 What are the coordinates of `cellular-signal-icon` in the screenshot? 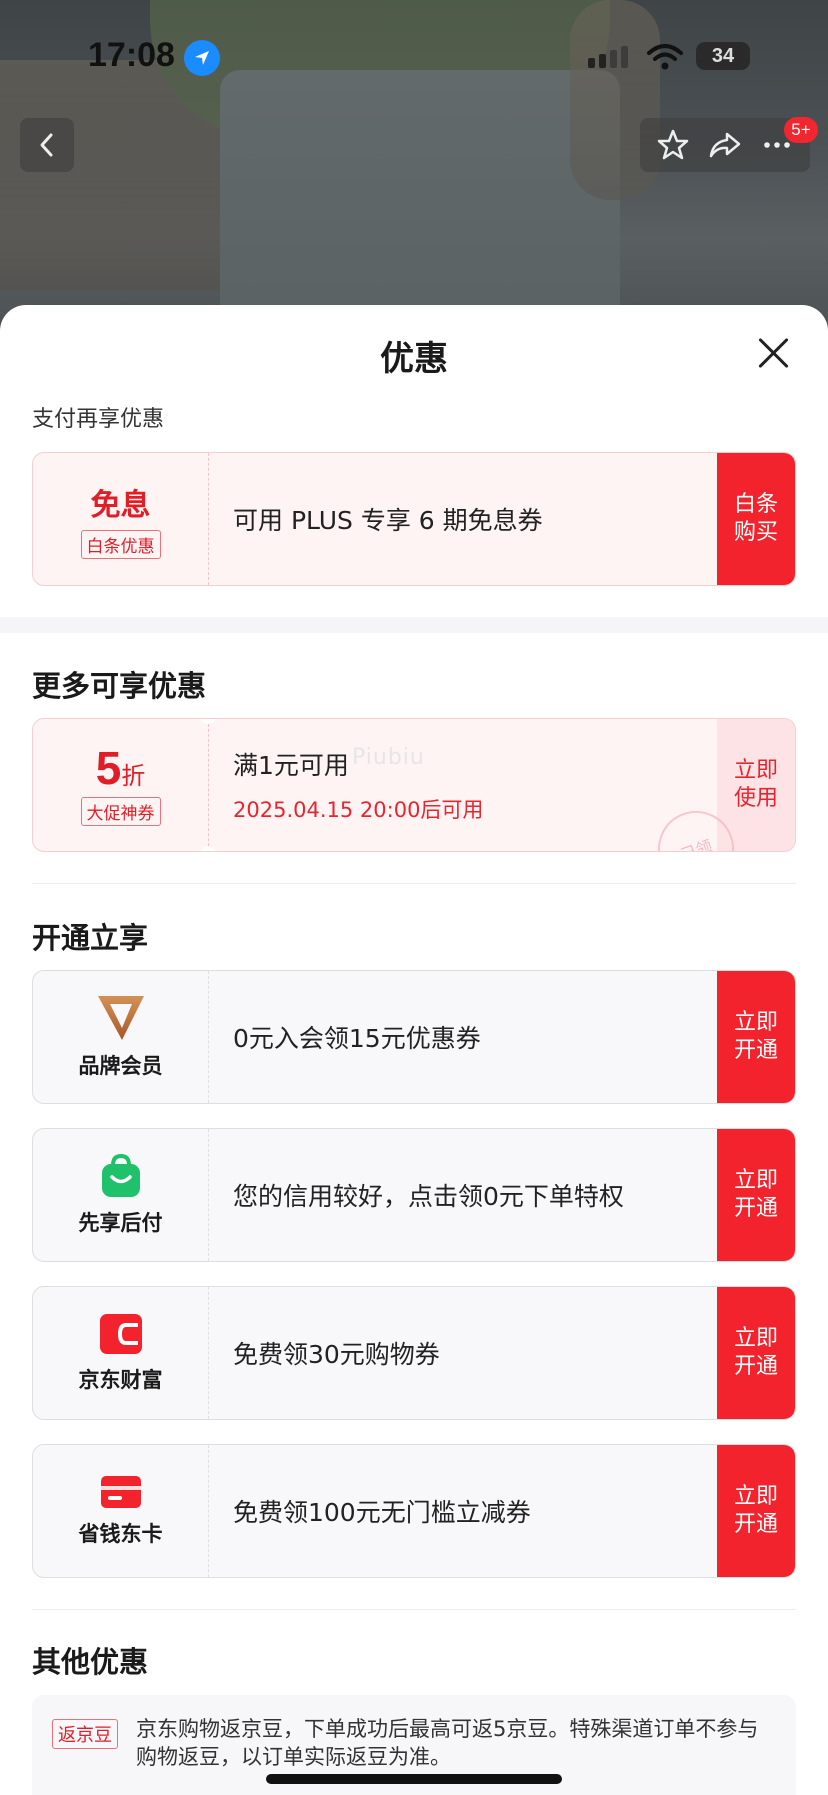 It's located at (608, 57).